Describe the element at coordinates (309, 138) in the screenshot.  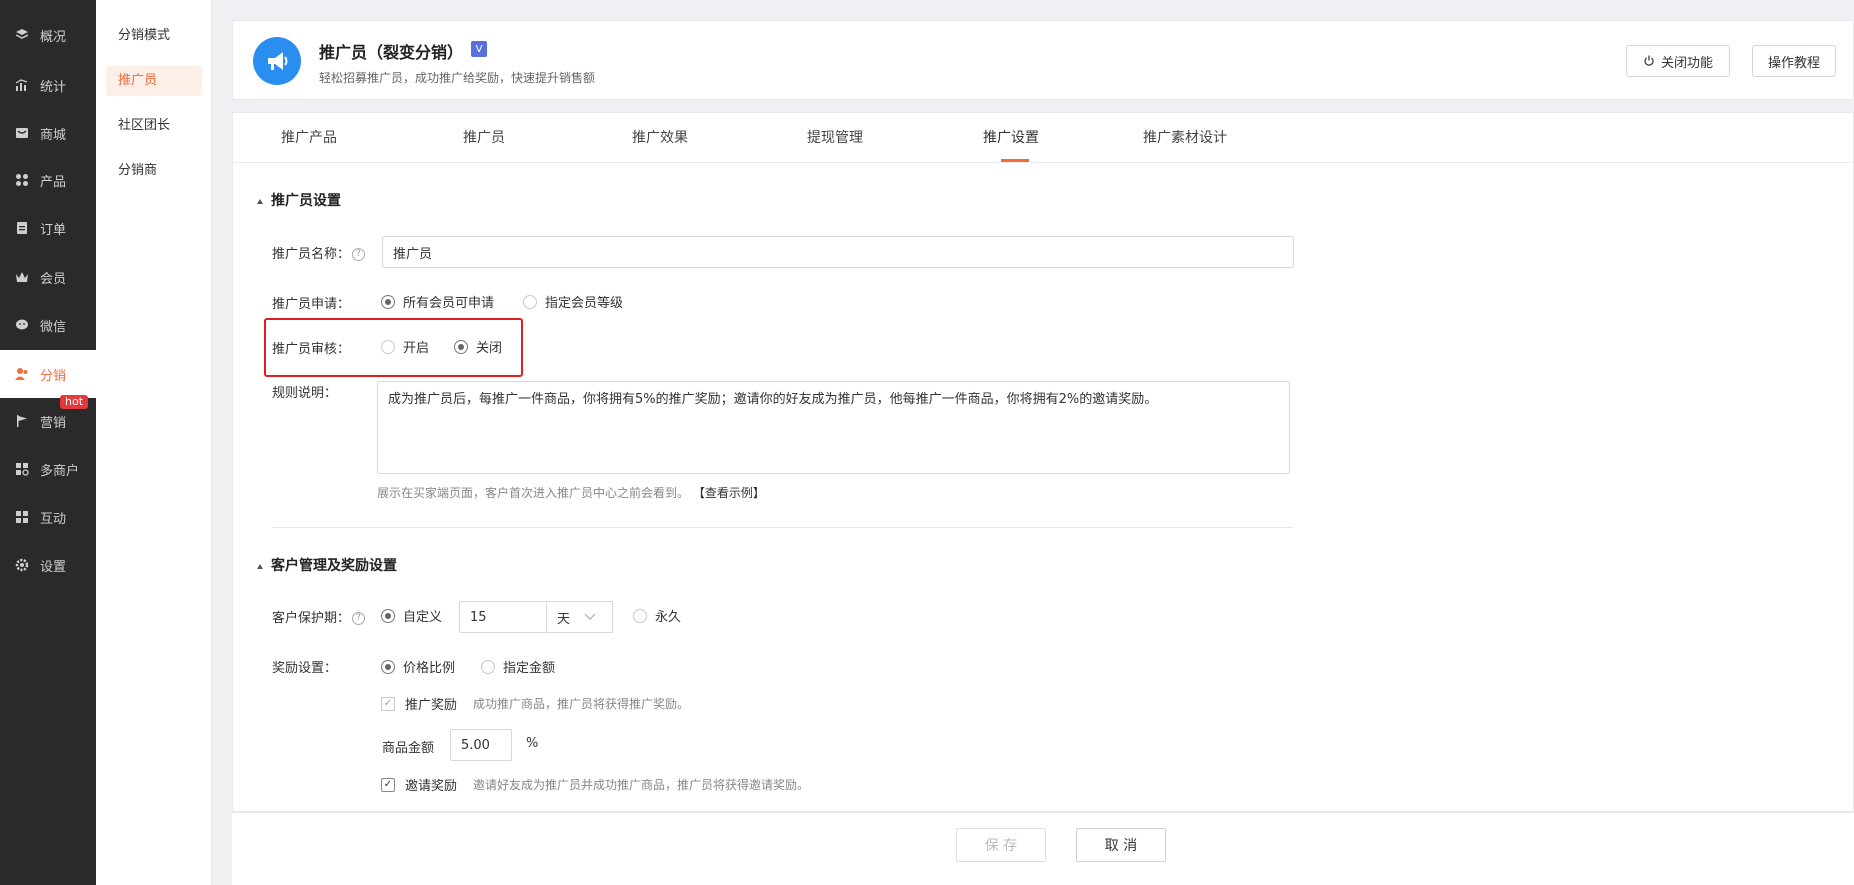
I see `tab-promo-products: 推广产品` at that location.